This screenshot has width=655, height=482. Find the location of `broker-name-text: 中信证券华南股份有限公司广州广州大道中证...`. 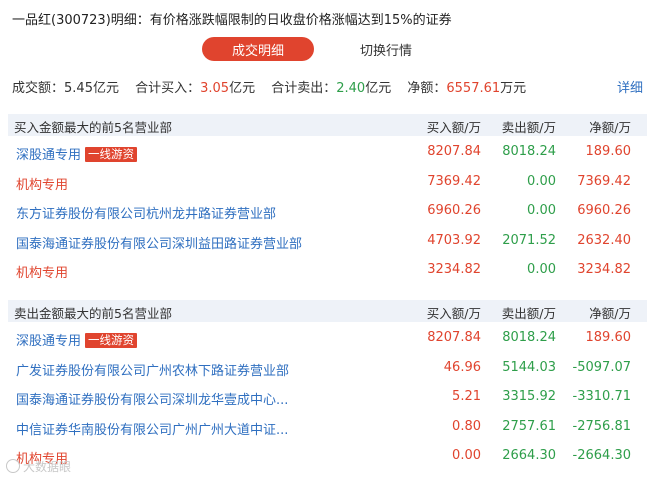

broker-name-text: 中信证券华南股份有限公司广州广州大道中证... is located at coordinates (152, 430).